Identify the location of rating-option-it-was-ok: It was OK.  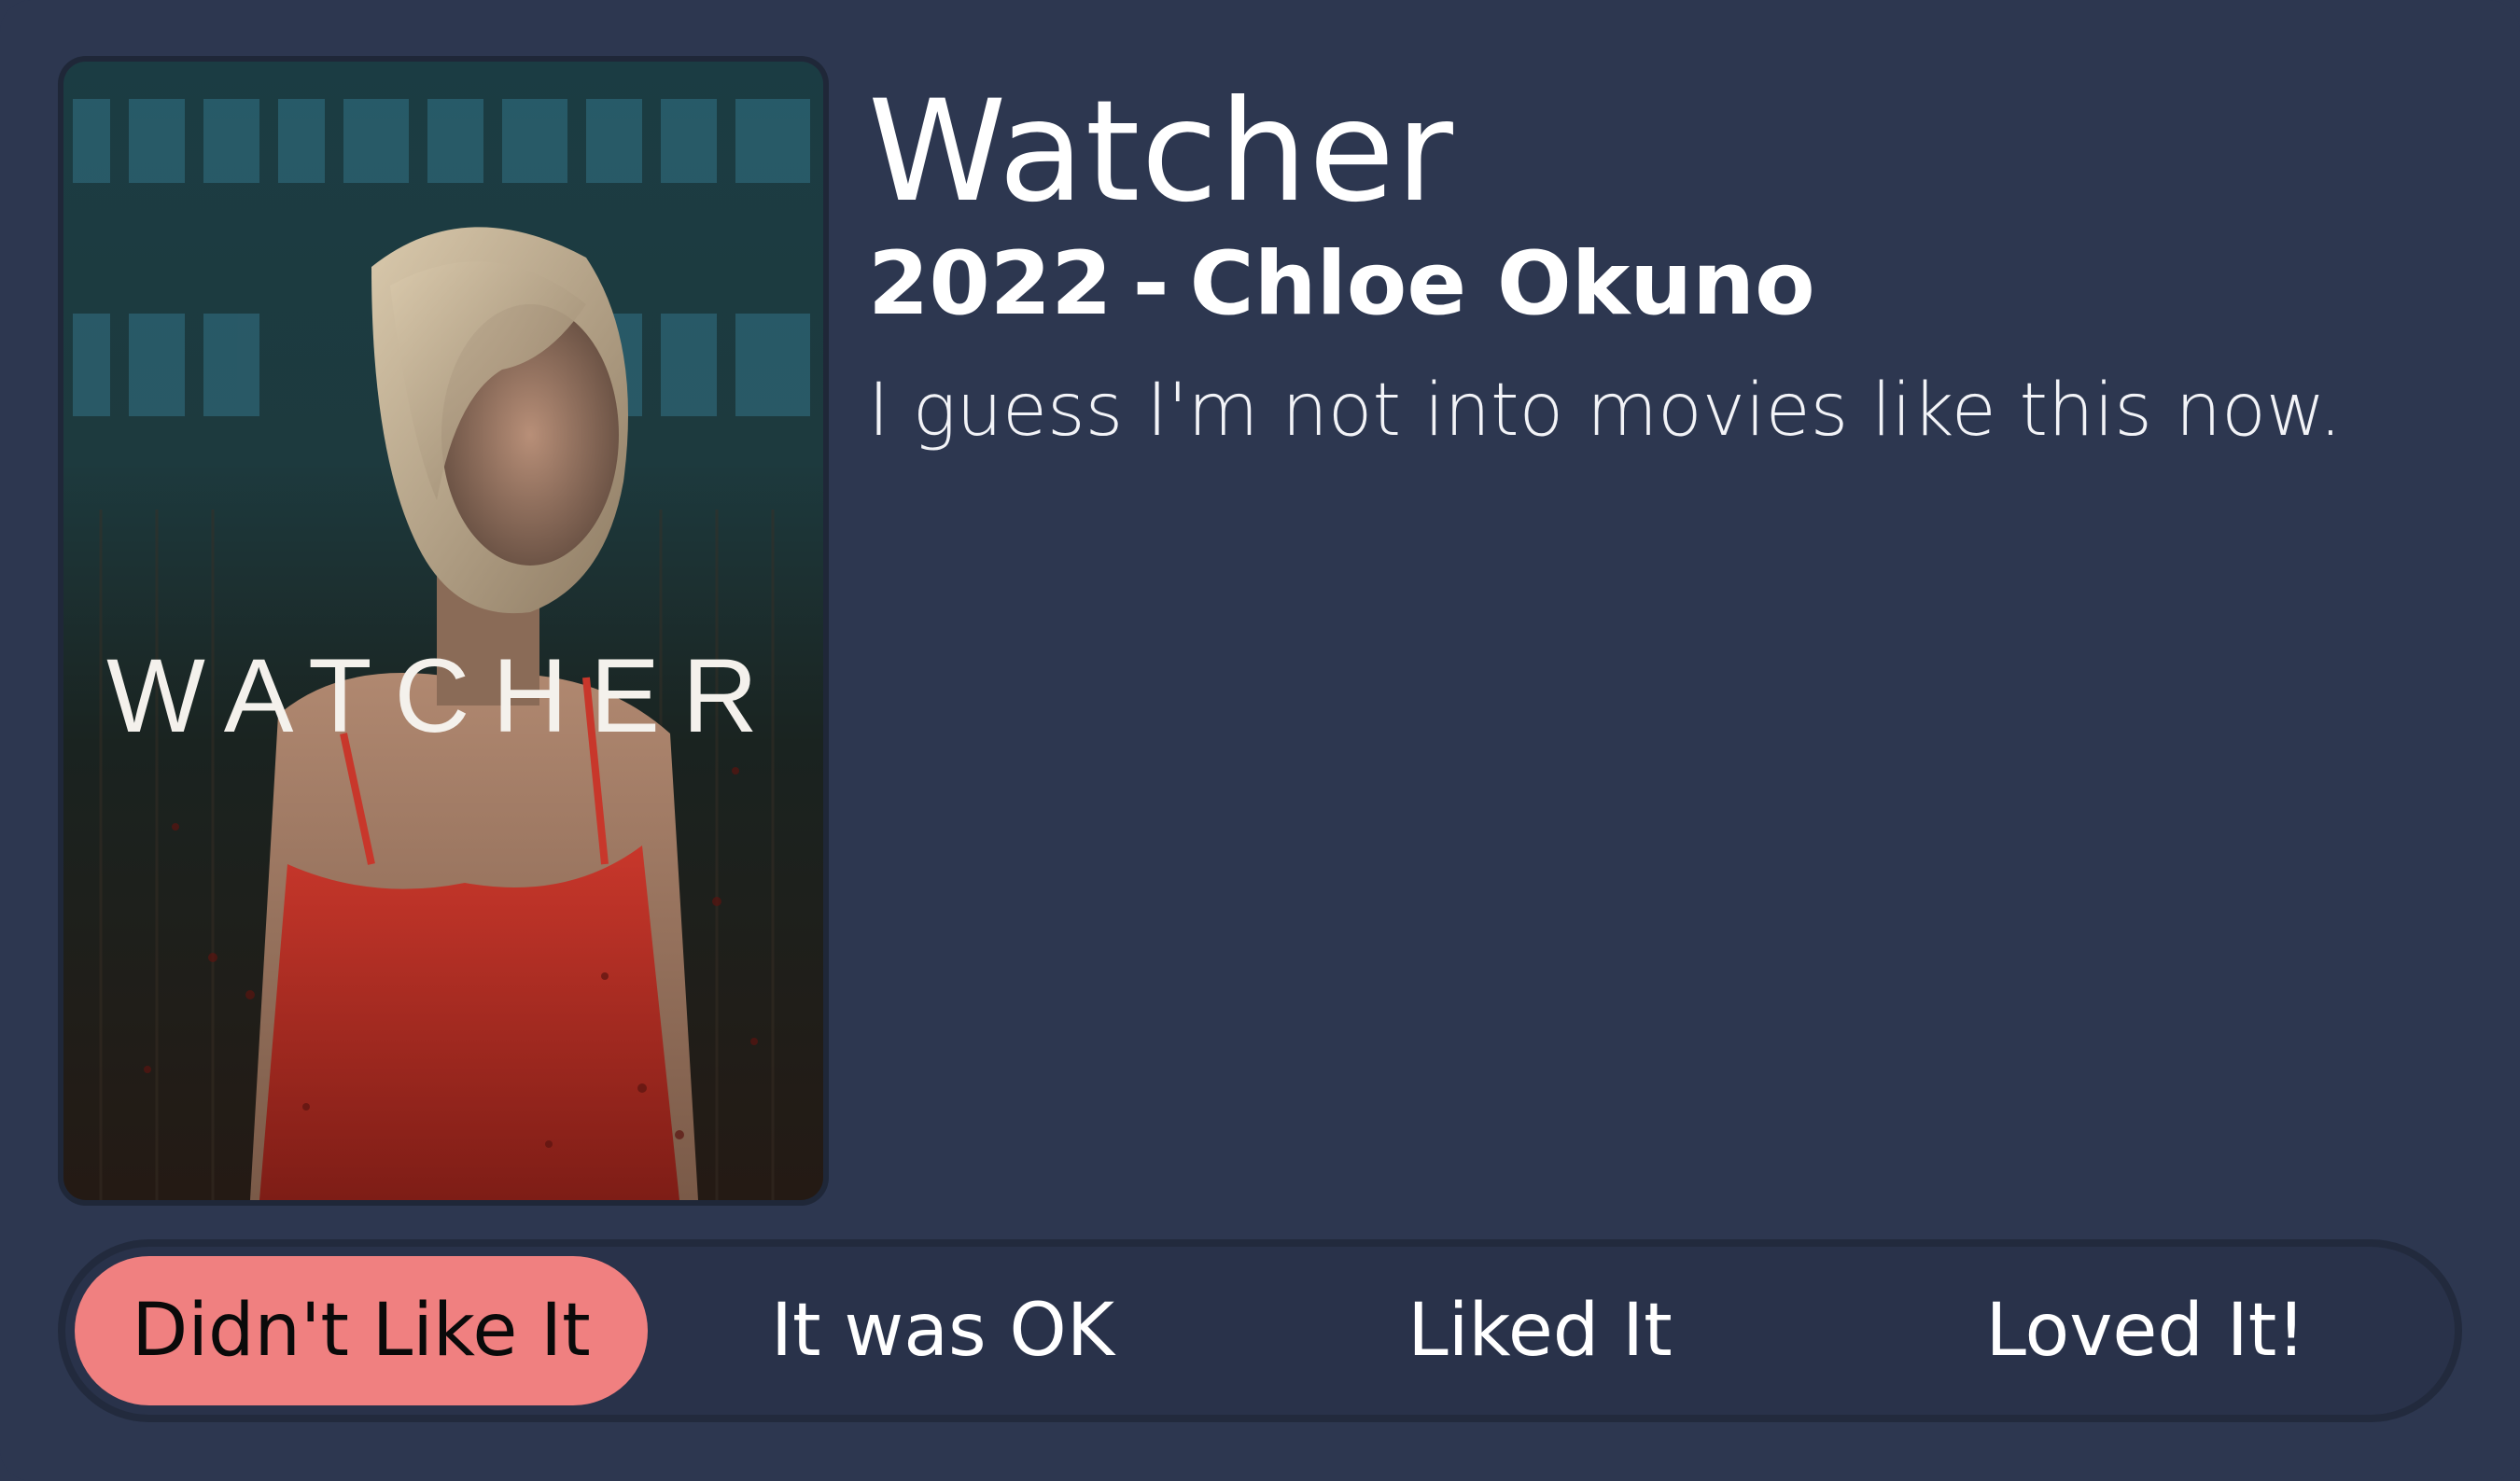
(943, 1330).